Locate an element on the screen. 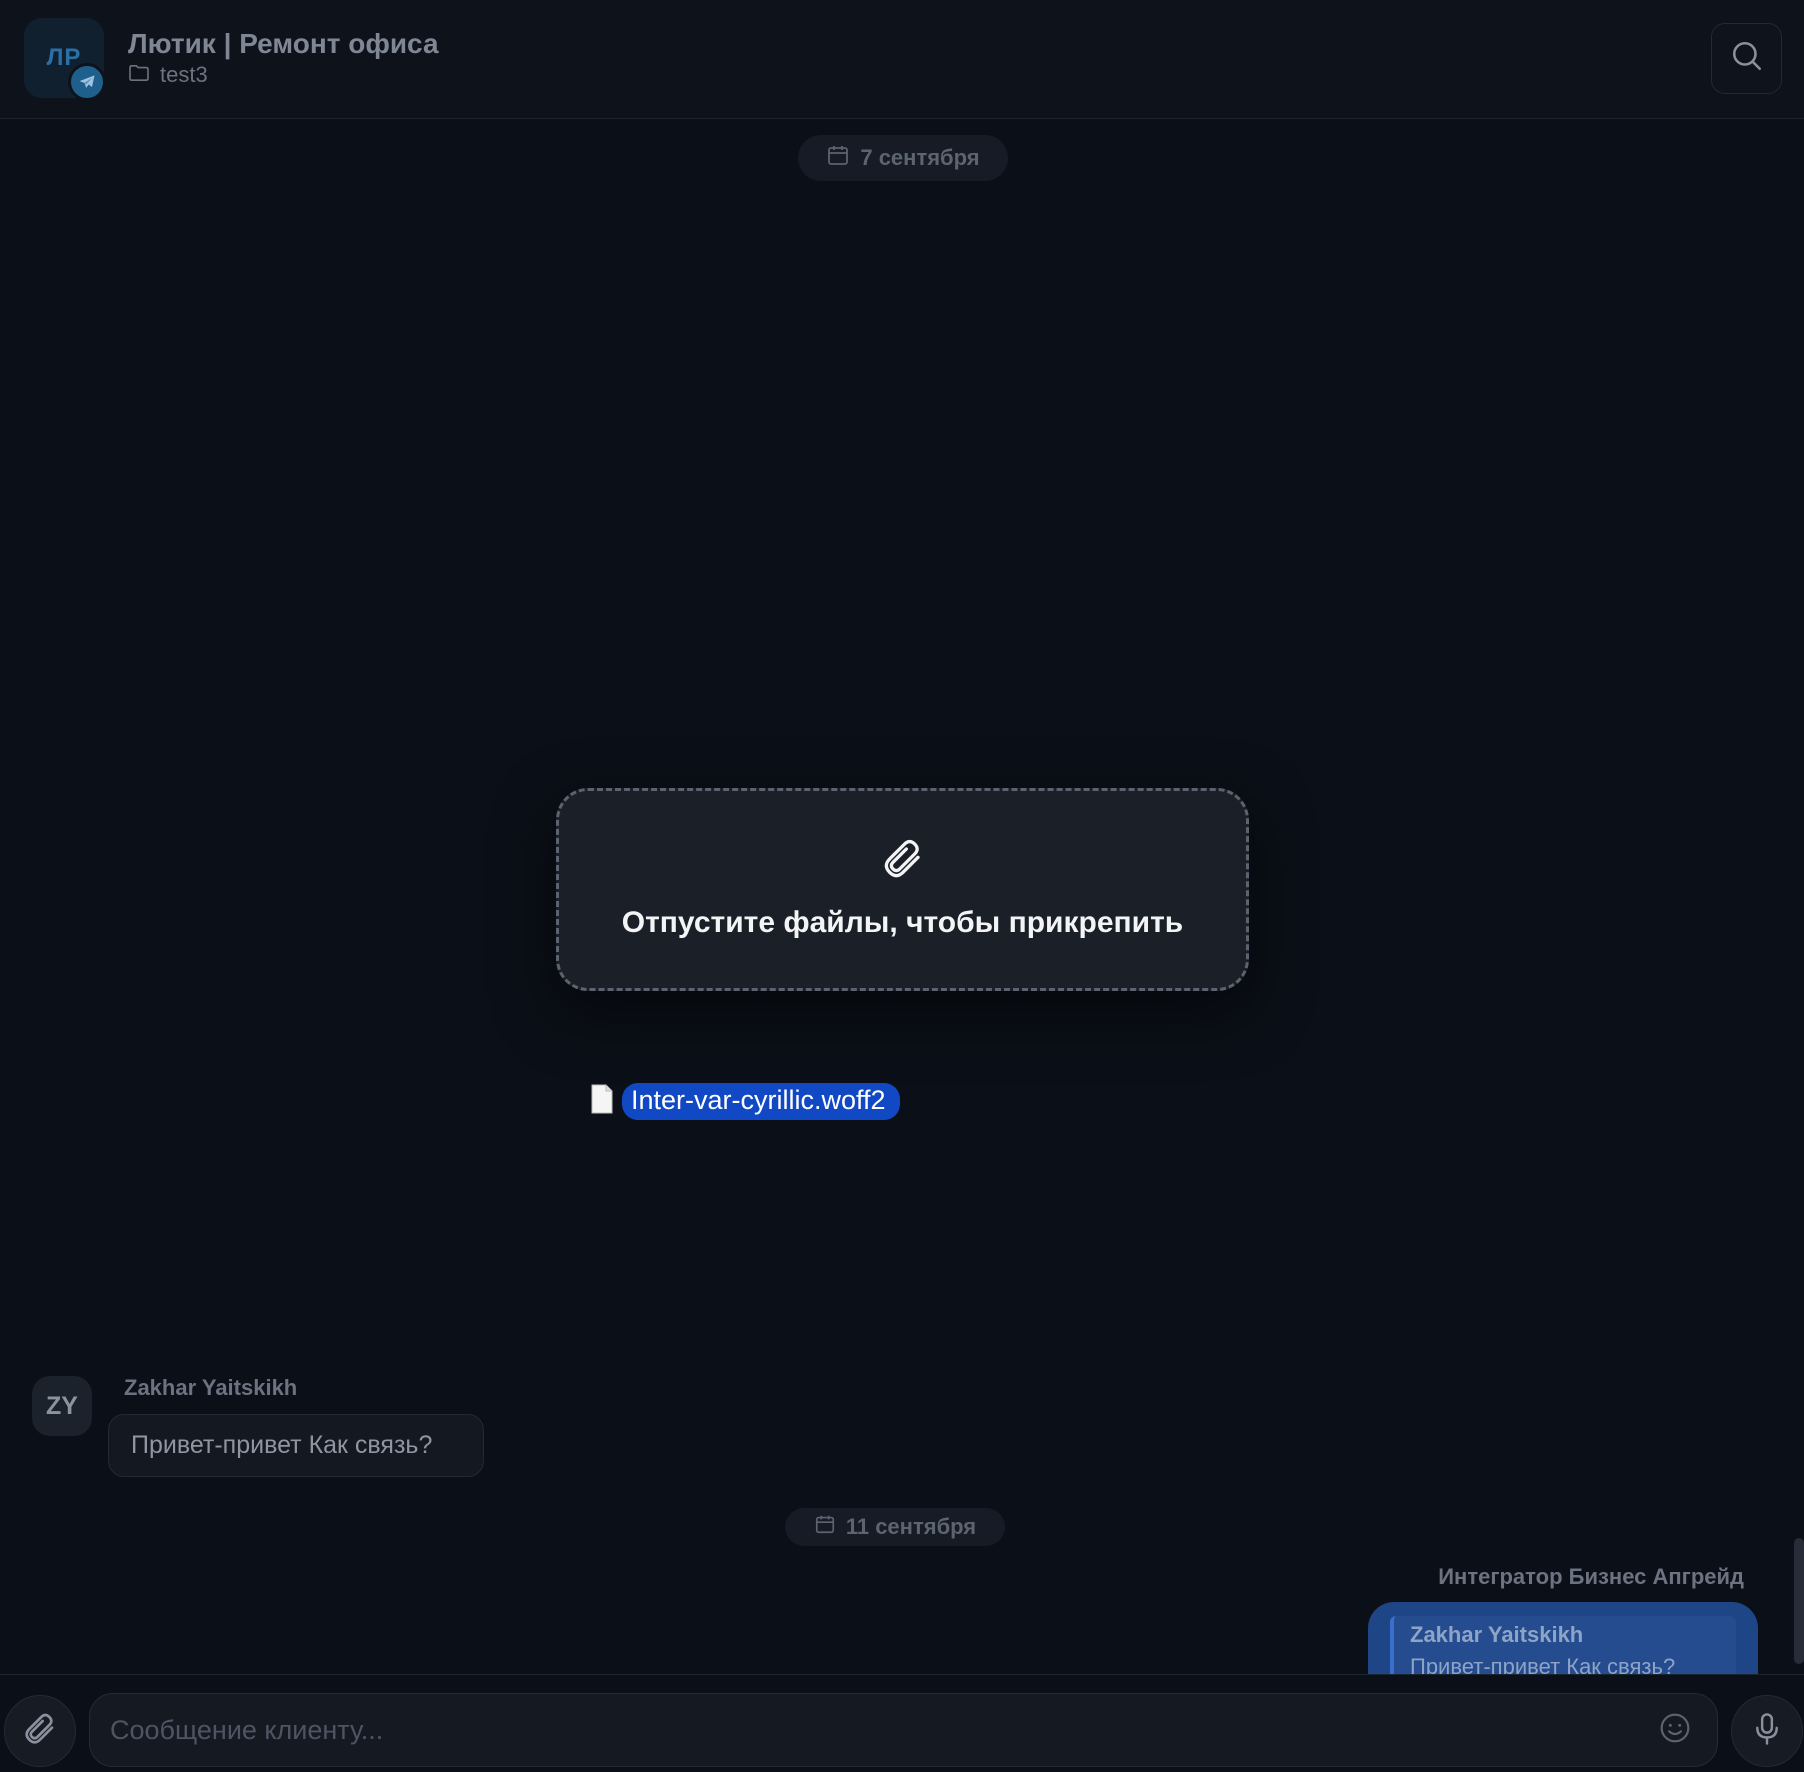 The image size is (1804, 1772). microphone-icon is located at coordinates (1767, 1731).